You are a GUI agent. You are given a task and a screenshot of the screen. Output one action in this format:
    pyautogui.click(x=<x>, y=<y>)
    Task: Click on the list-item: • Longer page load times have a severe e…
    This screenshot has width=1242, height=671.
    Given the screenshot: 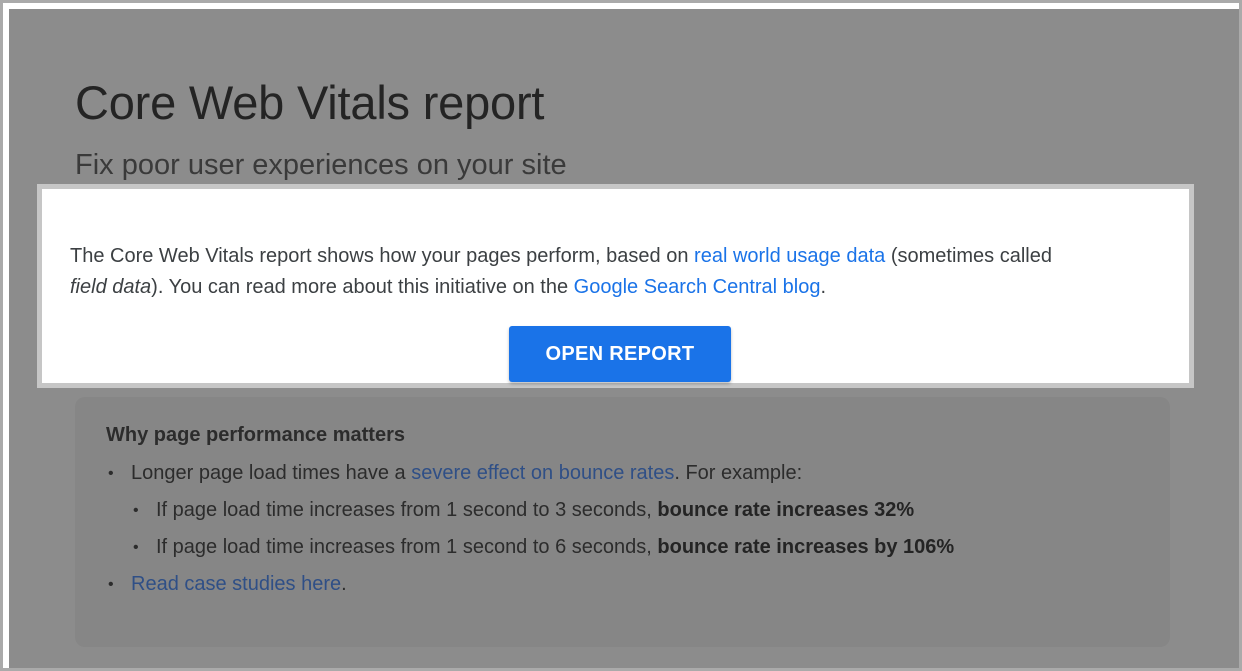 What is the action you would take?
    pyautogui.click(x=530, y=473)
    